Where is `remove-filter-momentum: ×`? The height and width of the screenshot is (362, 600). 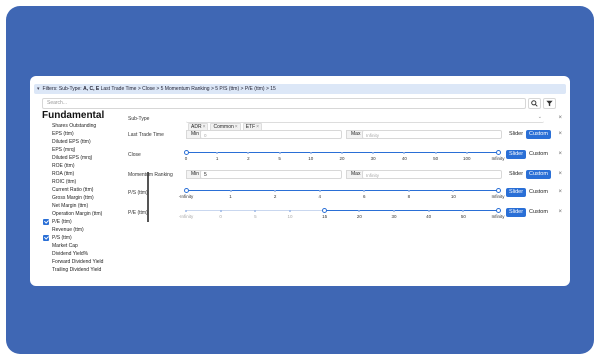 remove-filter-momentum: × is located at coordinates (560, 174).